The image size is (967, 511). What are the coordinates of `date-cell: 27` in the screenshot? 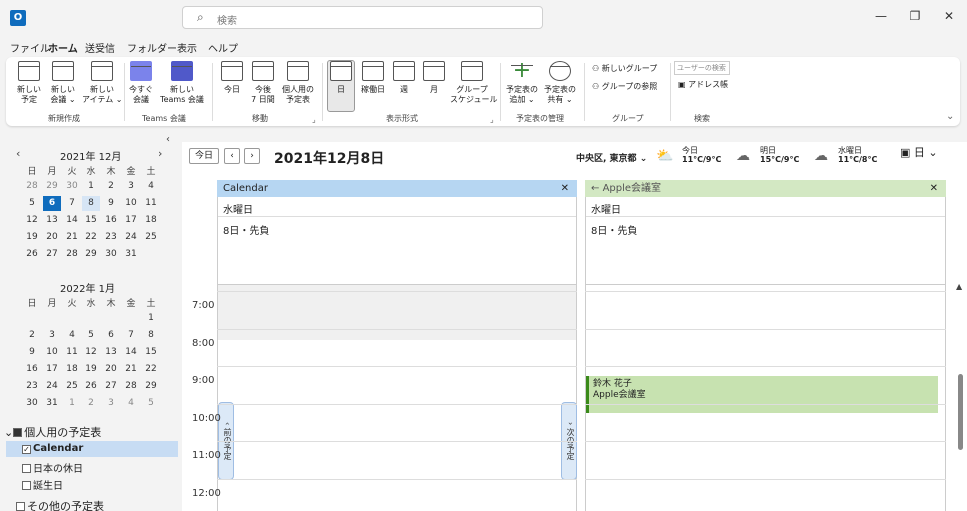 It's located at (52, 254).